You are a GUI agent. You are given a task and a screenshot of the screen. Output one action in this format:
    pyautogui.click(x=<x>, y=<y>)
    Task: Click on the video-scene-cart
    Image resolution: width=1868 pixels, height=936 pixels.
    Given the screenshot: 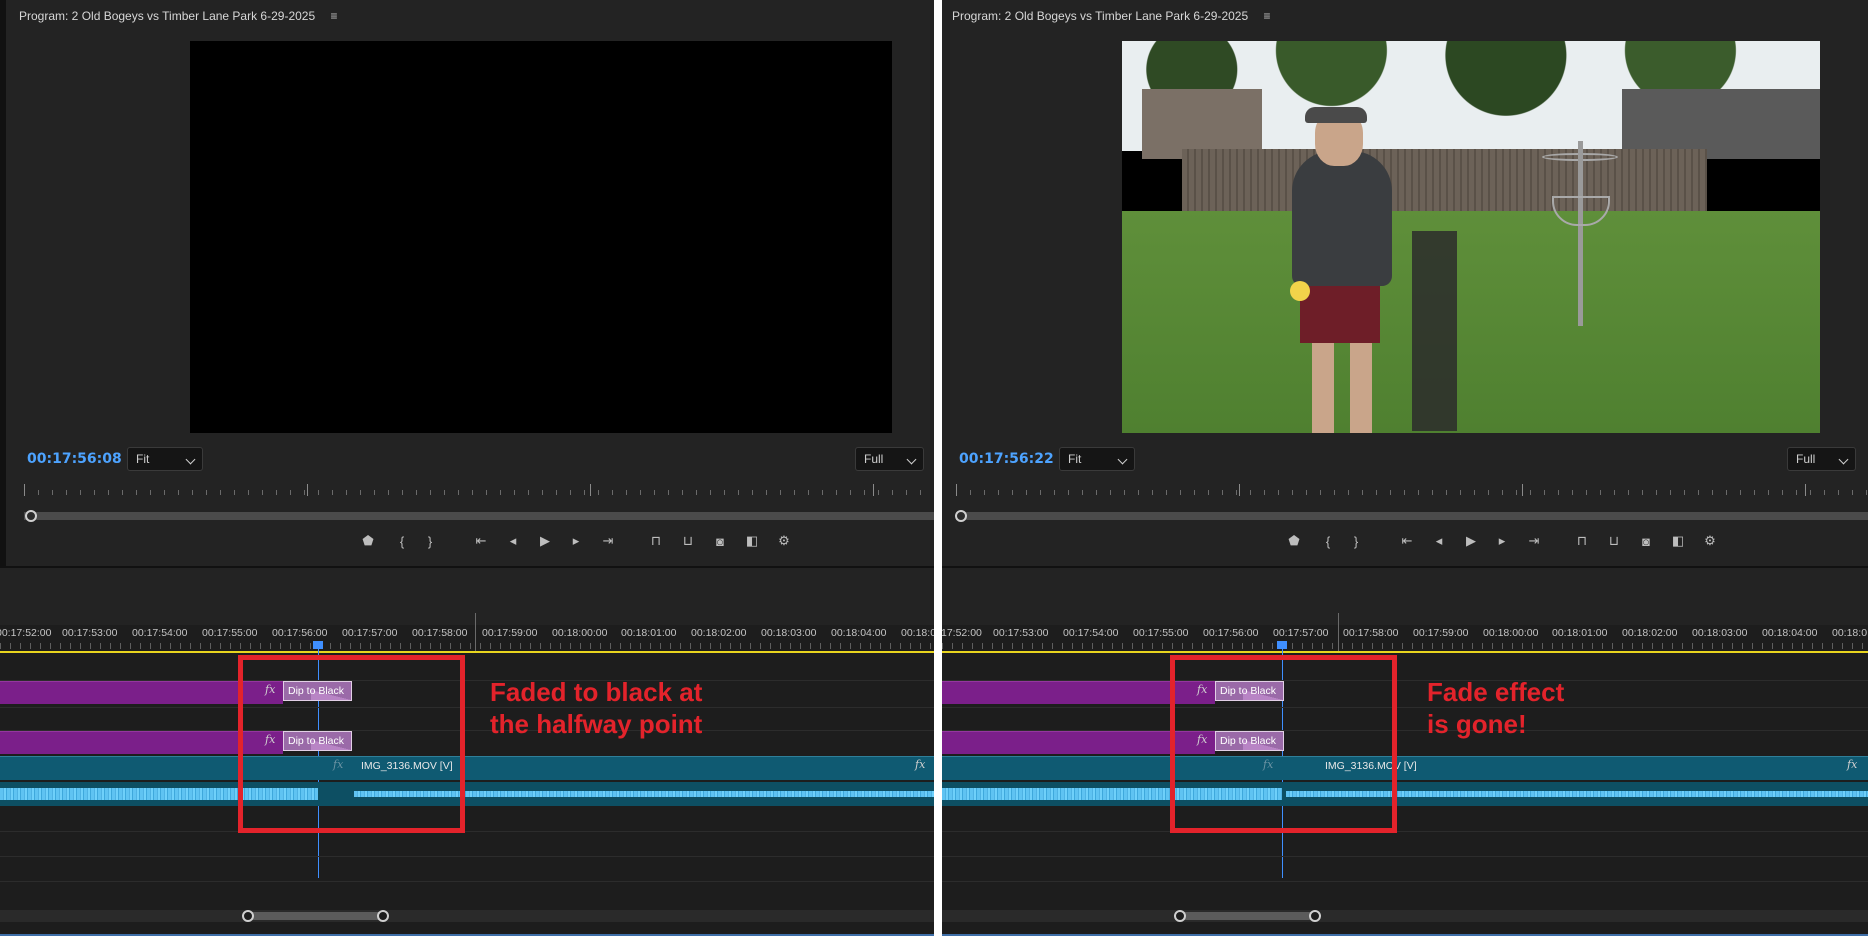 What is the action you would take?
    pyautogui.click(x=1434, y=331)
    